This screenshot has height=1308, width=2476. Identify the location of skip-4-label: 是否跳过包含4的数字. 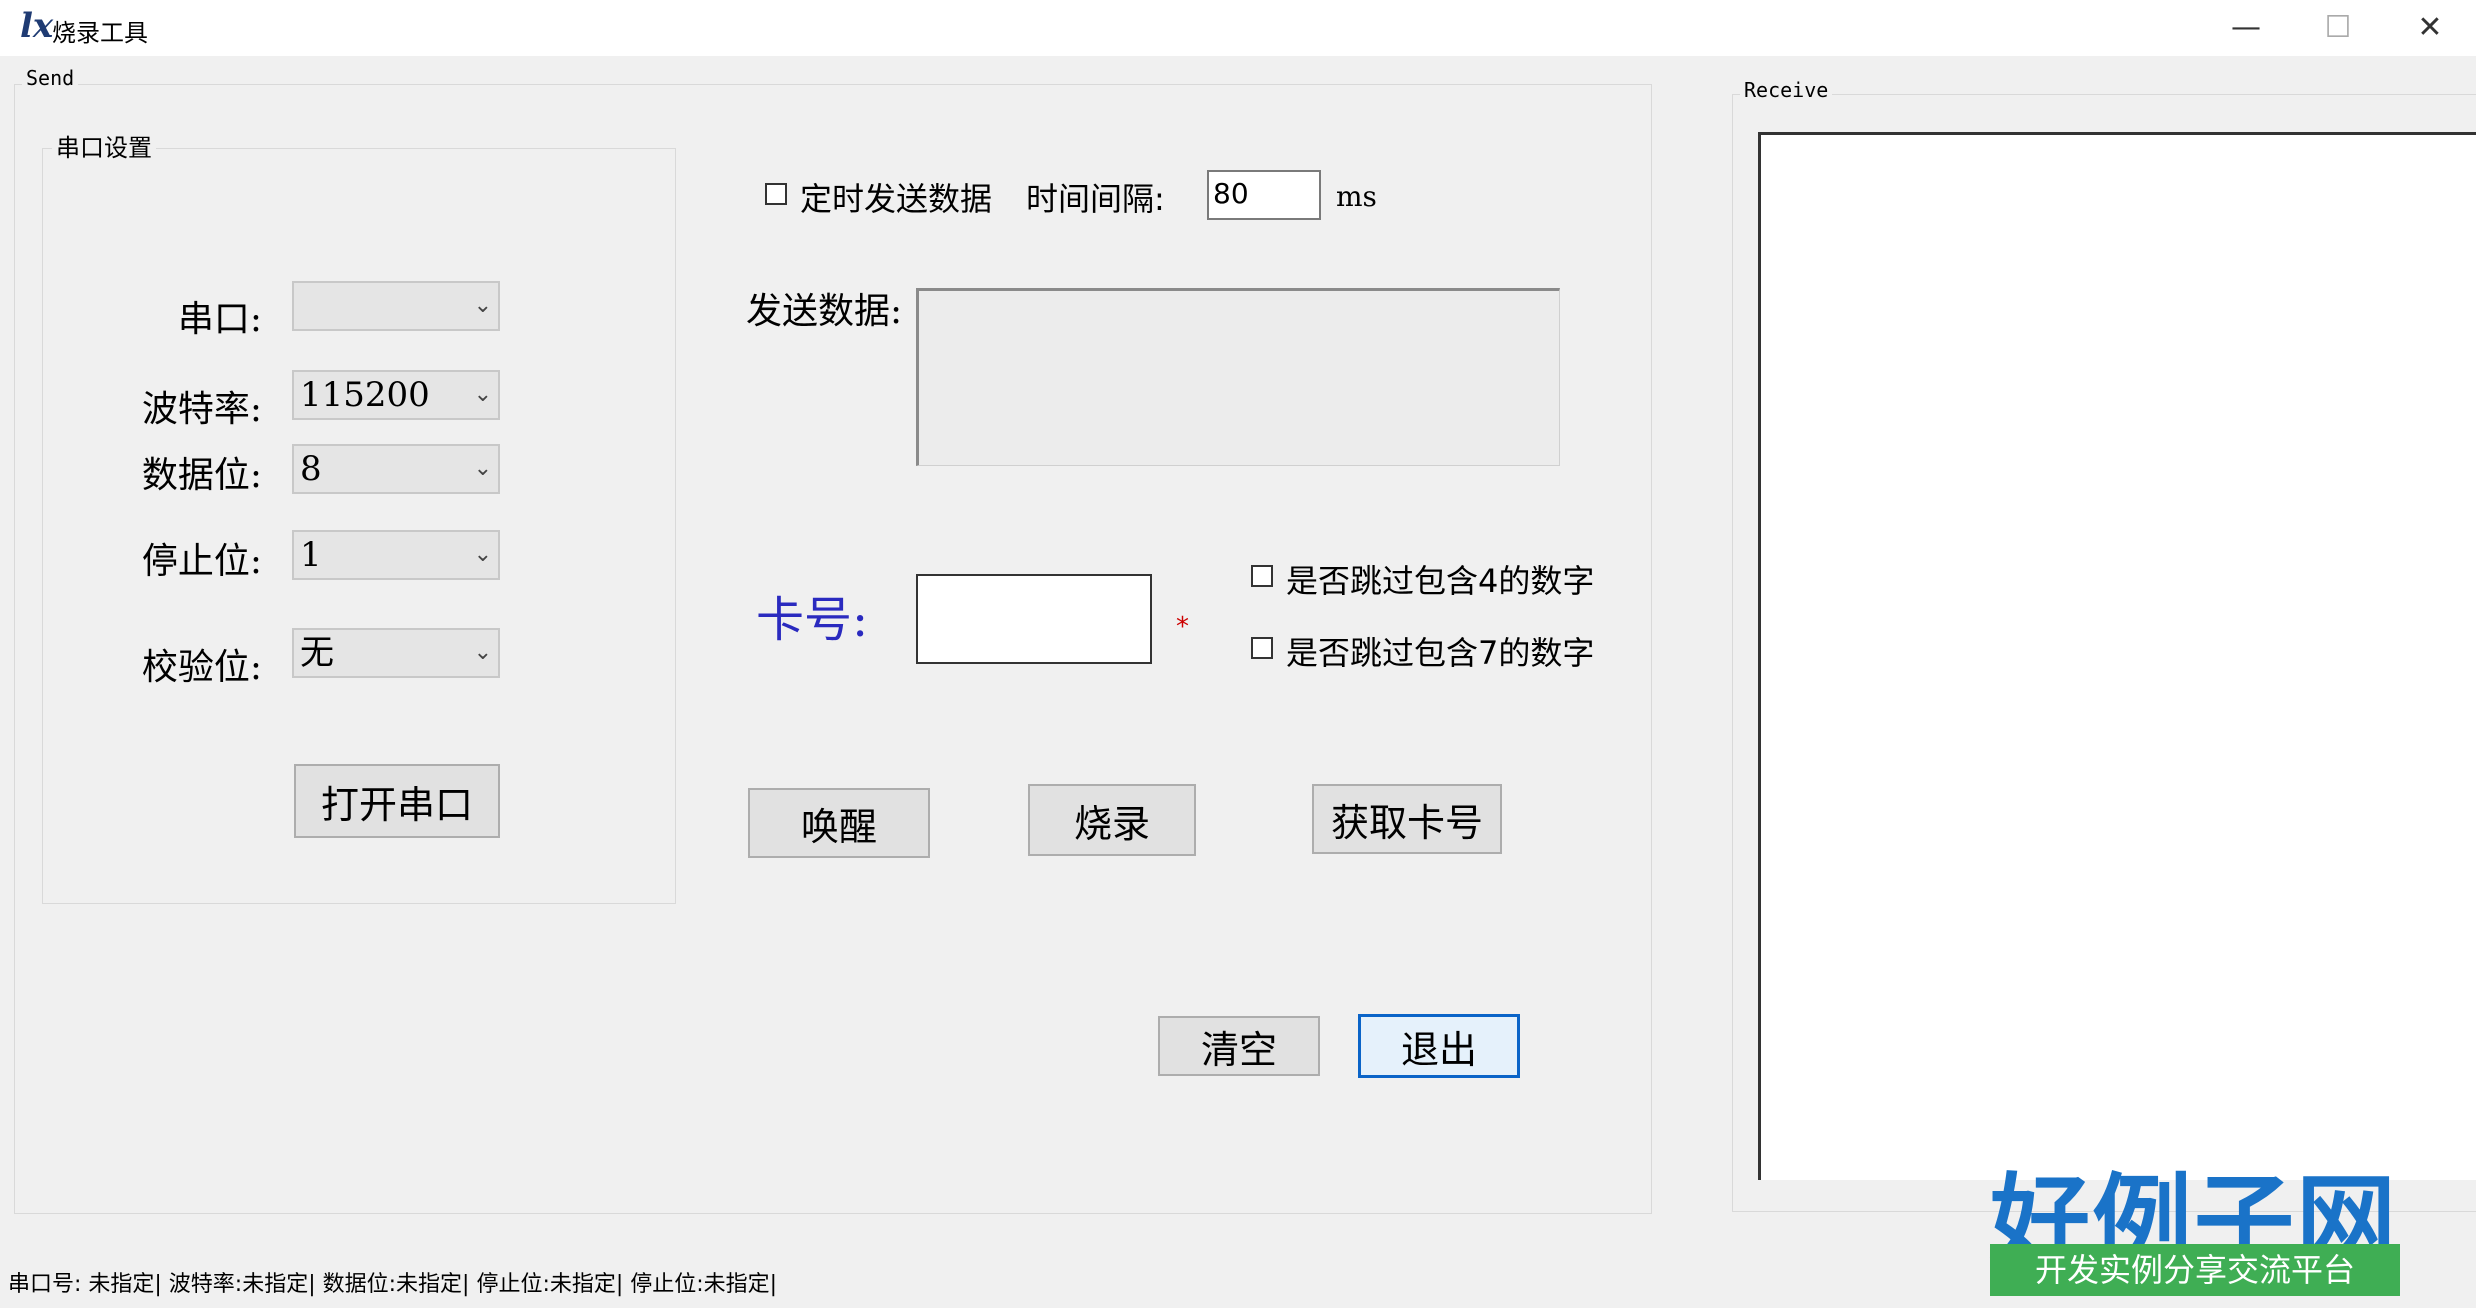
(1440, 581).